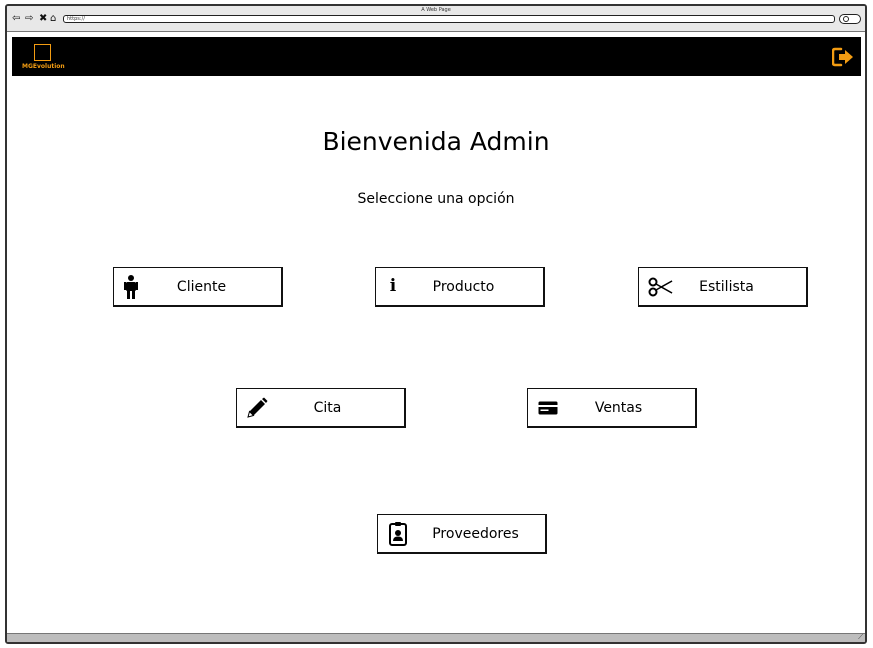 The width and height of the screenshot is (873, 648). Describe the element at coordinates (618, 407) in the screenshot. I see `ventas-label: Ventas` at that location.